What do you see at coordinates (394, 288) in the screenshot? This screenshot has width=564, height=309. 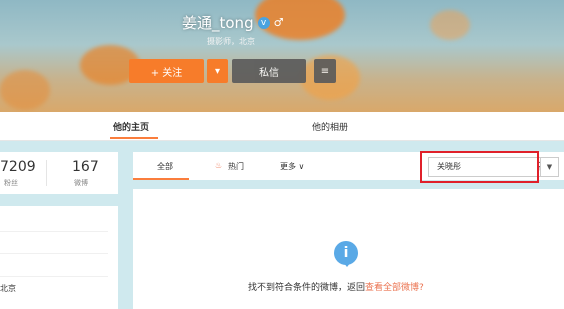 I see `view-all-link: 查看全部微博?` at bounding box center [394, 288].